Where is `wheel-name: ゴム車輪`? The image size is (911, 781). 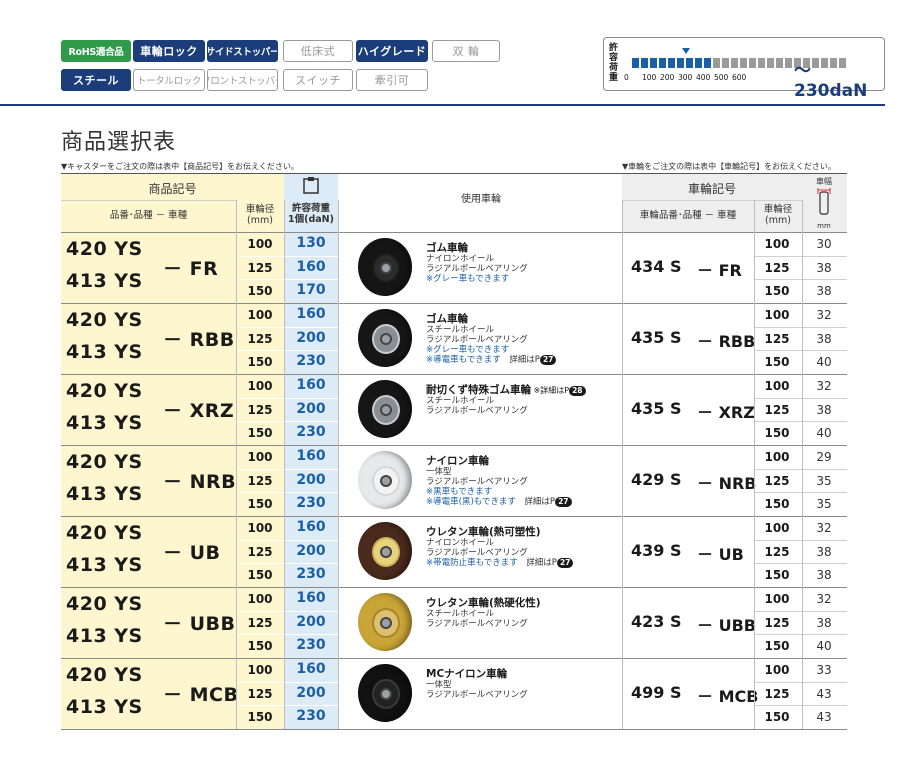
wheel-name: ゴム車輪 is located at coordinates (447, 319).